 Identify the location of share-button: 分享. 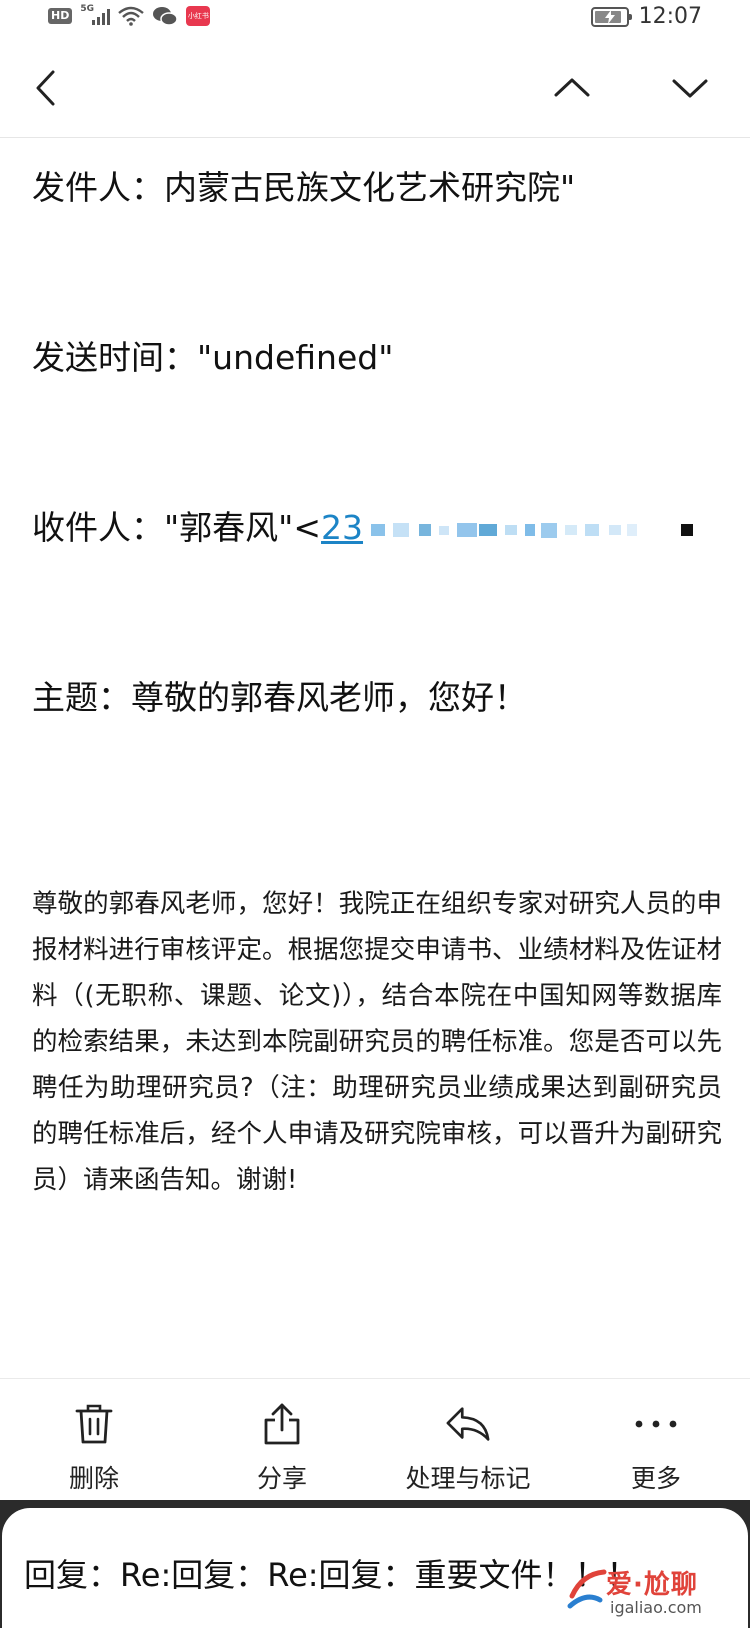
(282, 1448).